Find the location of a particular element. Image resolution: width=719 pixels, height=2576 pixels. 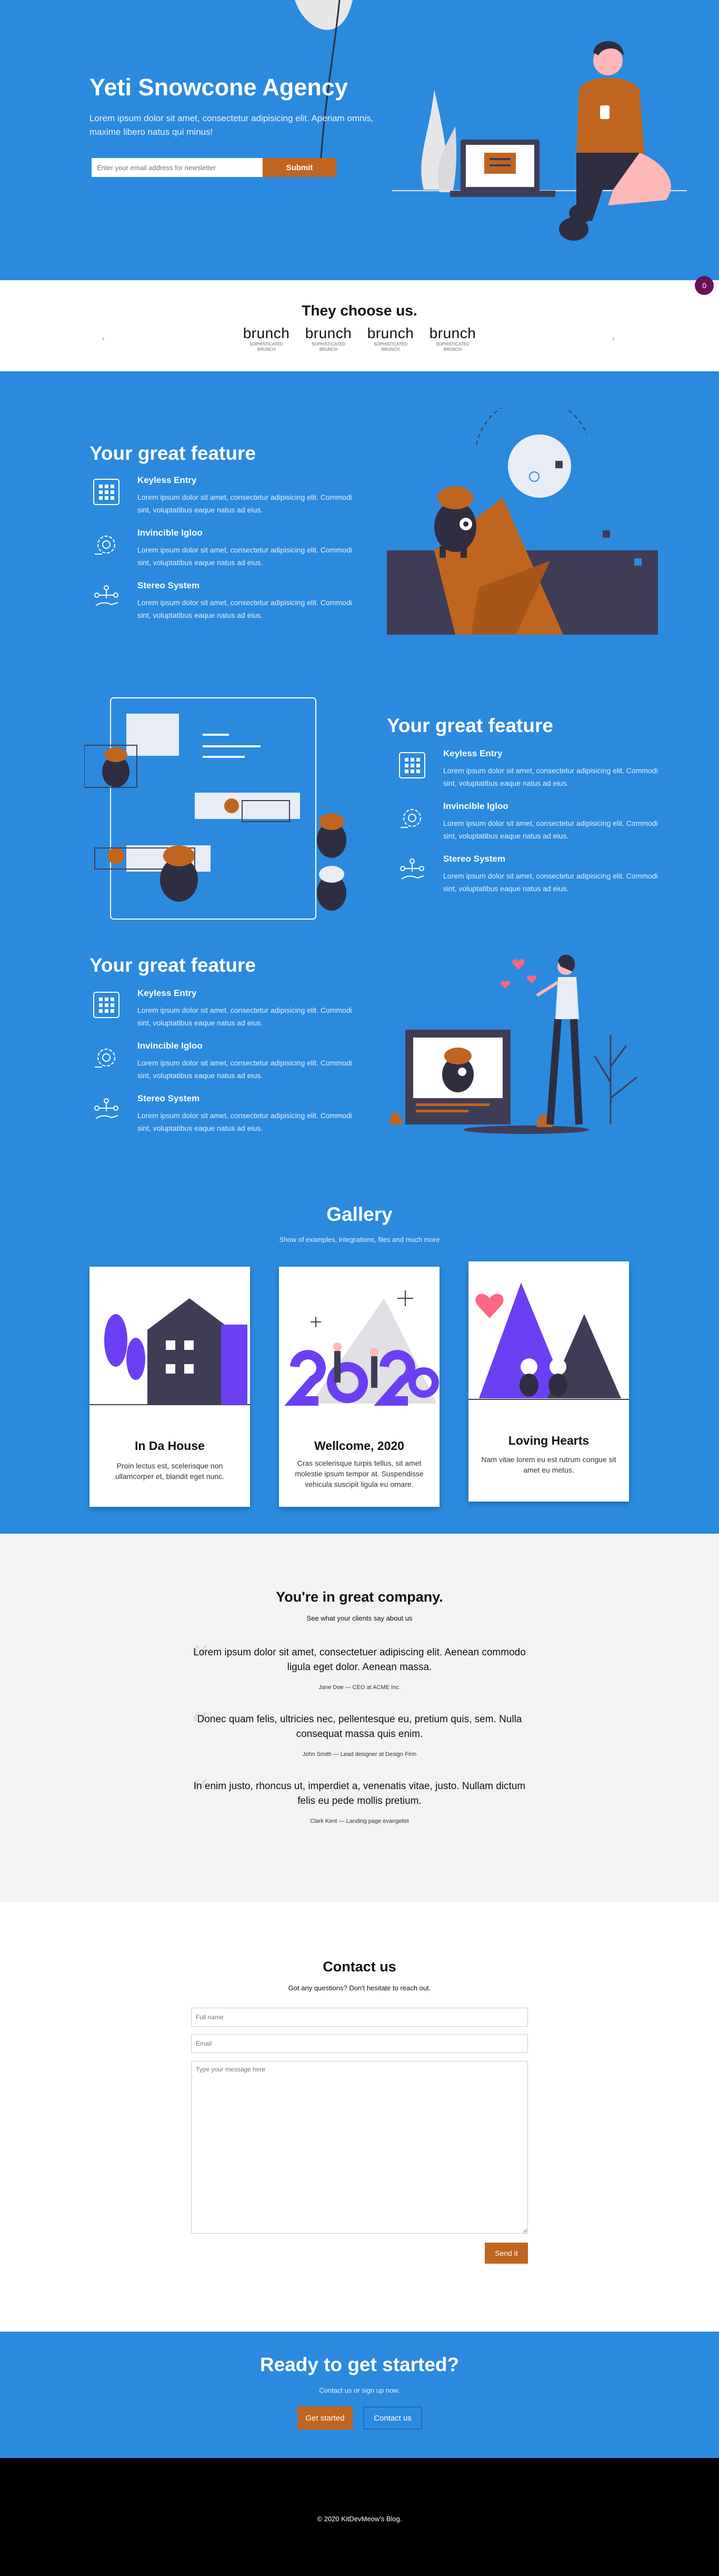

notification-badge: 0 is located at coordinates (704, 285).